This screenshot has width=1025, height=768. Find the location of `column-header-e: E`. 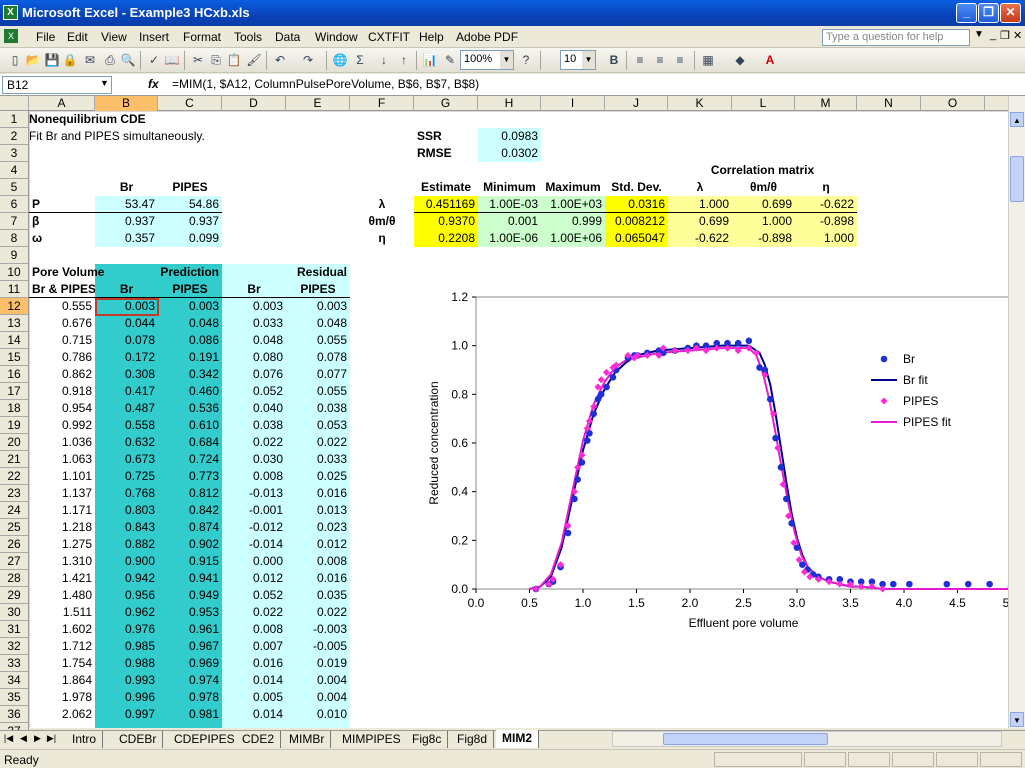

column-header-e: E is located at coordinates (318, 103).